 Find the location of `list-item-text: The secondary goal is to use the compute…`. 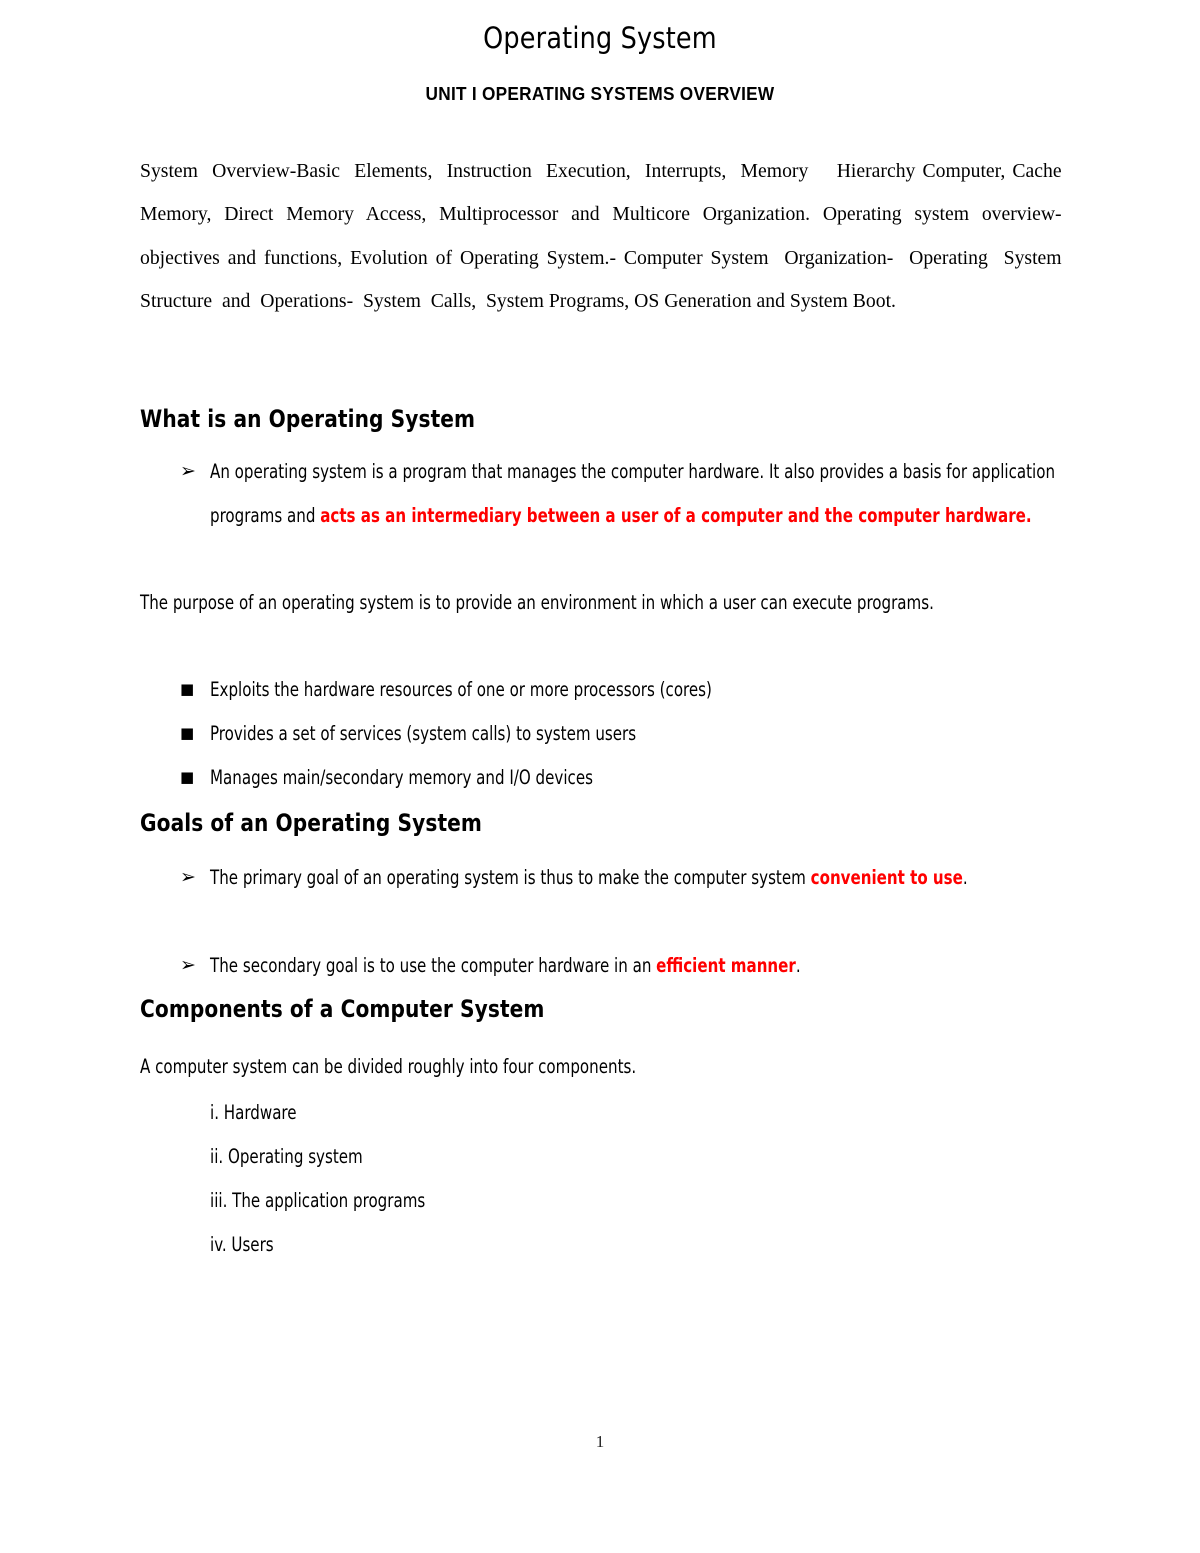

list-item-text: The secondary goal is to use the compute… is located at coordinates (644, 966).